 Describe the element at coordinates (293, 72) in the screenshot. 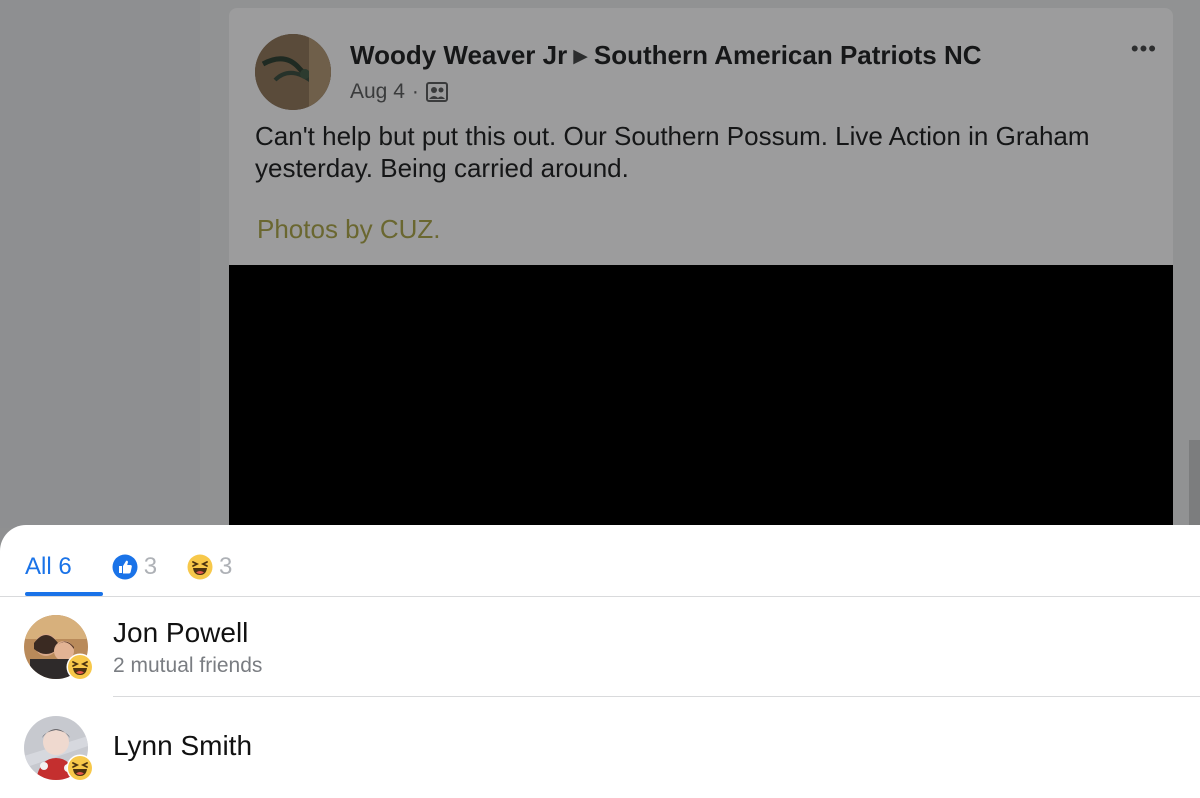

I see `author-avatar` at that location.